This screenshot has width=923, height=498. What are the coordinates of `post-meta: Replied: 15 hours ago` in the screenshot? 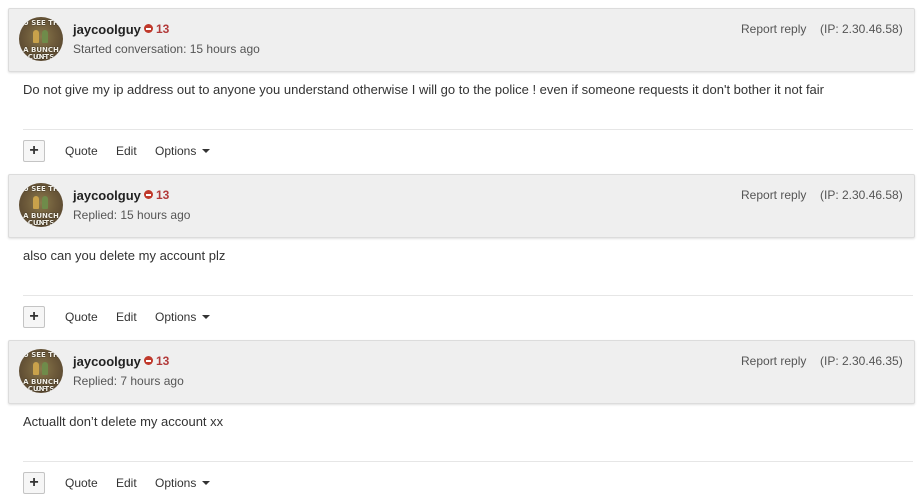 It's located at (132, 215).